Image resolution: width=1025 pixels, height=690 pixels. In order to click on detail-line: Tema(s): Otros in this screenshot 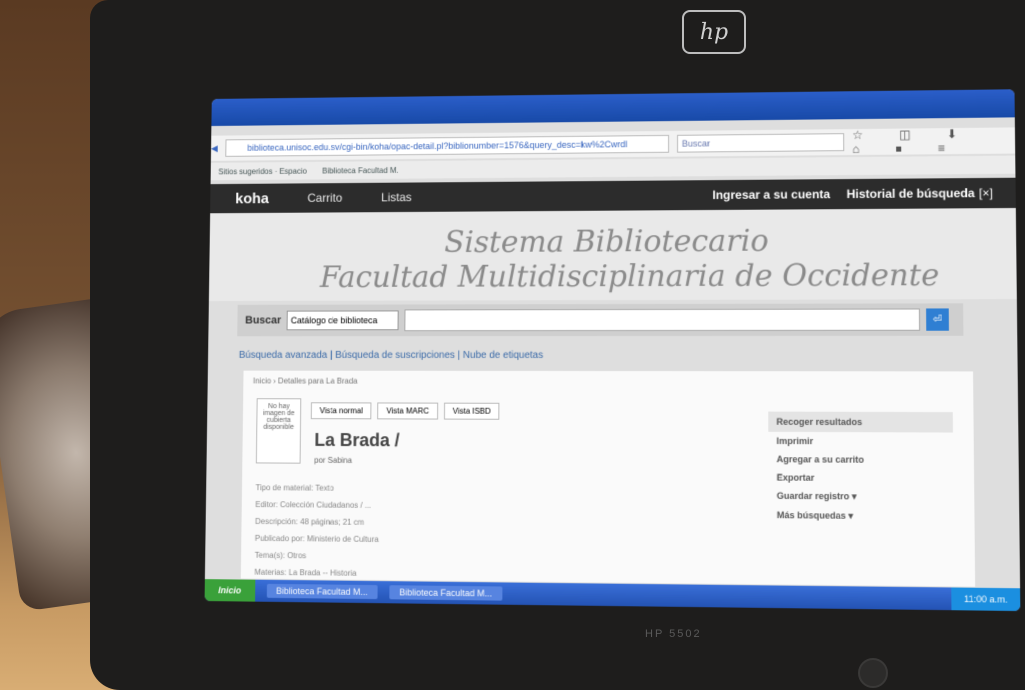, I will do `click(280, 555)`.